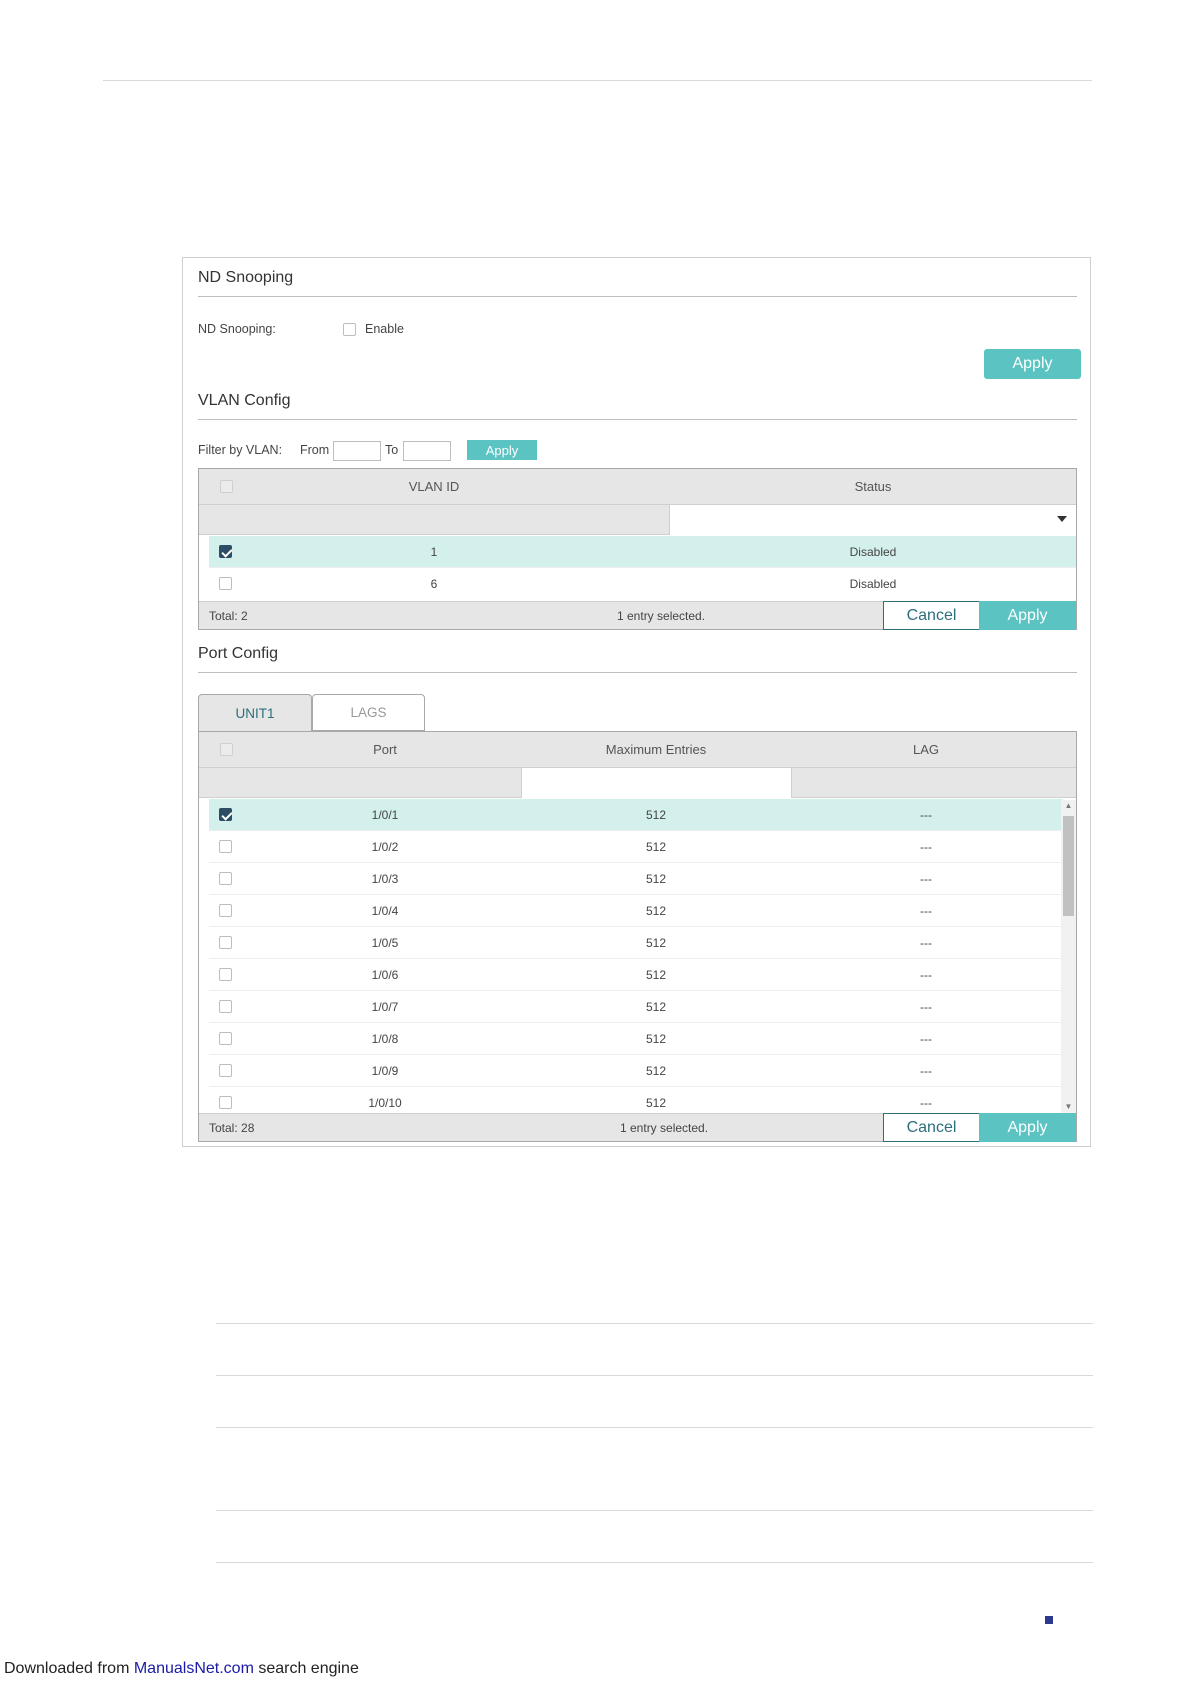 This screenshot has width=1191, height=1684. Describe the element at coordinates (240, 450) in the screenshot. I see `vlan-filter-label: Filter by VLAN:` at that location.